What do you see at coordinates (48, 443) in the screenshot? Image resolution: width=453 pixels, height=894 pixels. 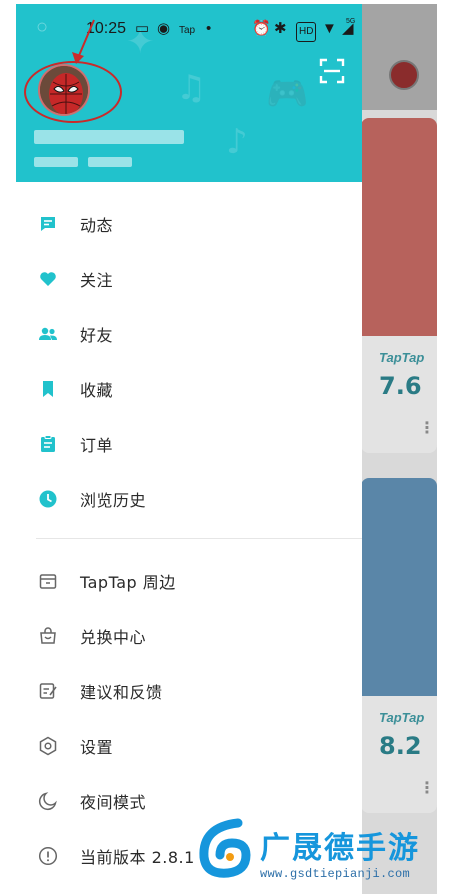 I see `order-icon` at bounding box center [48, 443].